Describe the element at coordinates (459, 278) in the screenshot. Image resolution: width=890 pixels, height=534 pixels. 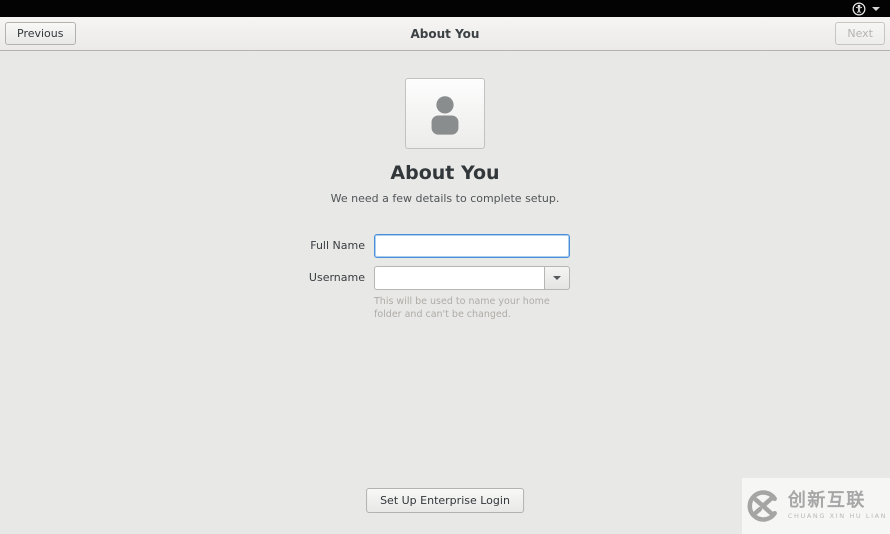
I see `username-input` at that location.